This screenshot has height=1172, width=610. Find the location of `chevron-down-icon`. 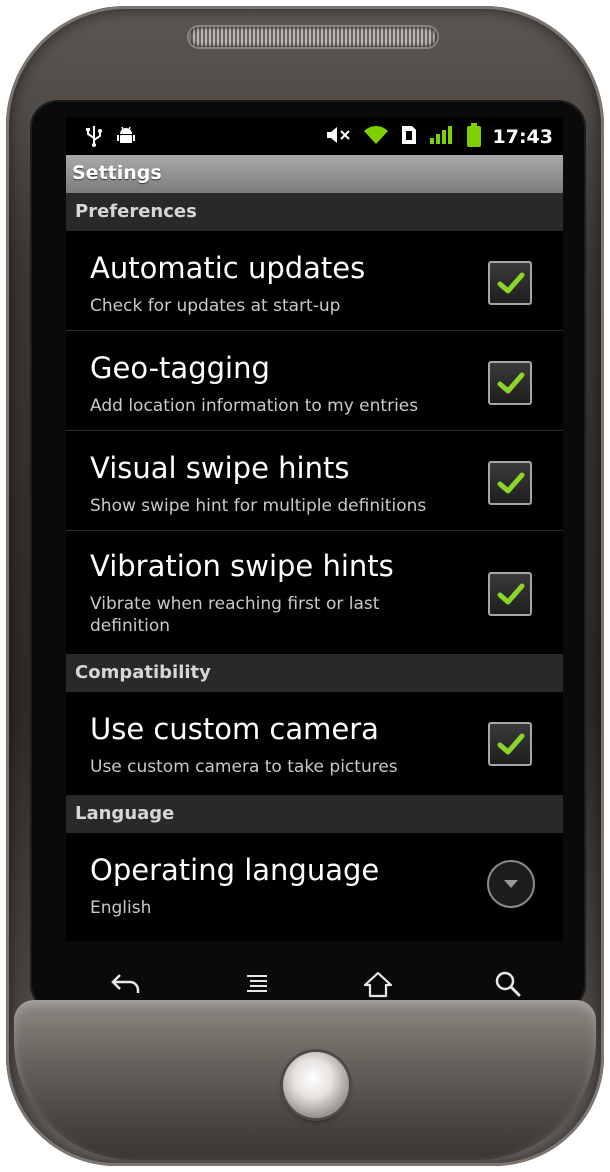

chevron-down-icon is located at coordinates (511, 884).